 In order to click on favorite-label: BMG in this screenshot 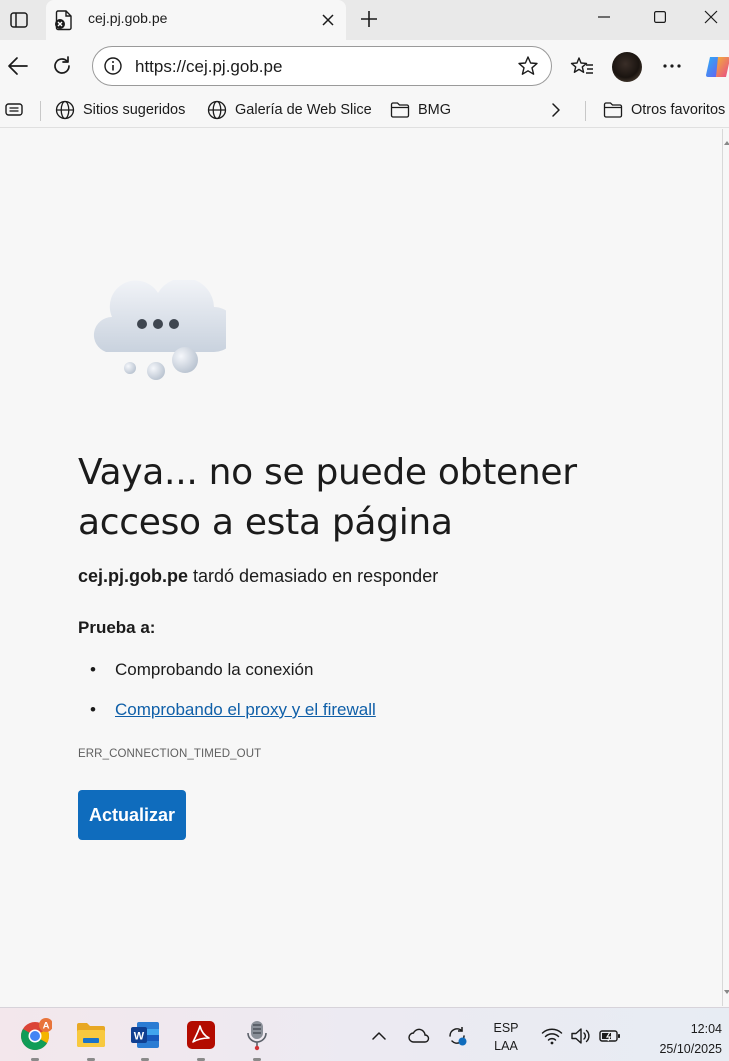, I will do `click(435, 110)`.